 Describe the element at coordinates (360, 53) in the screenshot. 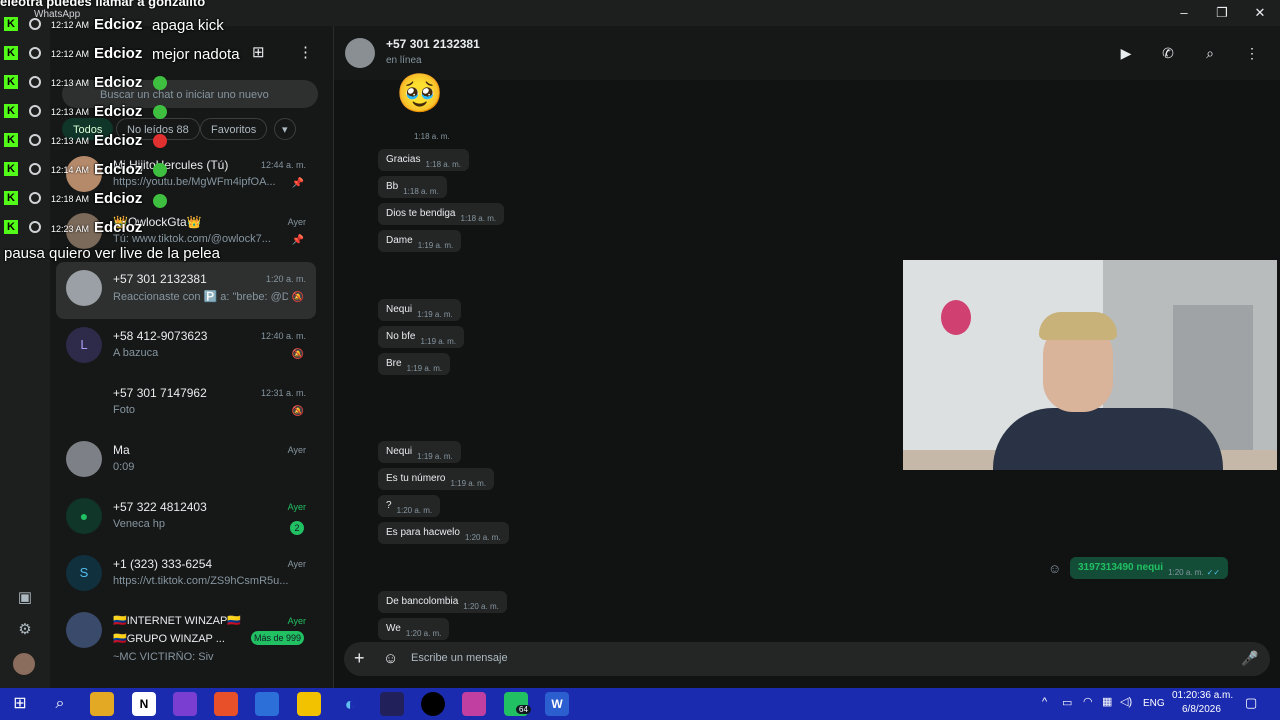

I see `contact-avatar` at that location.